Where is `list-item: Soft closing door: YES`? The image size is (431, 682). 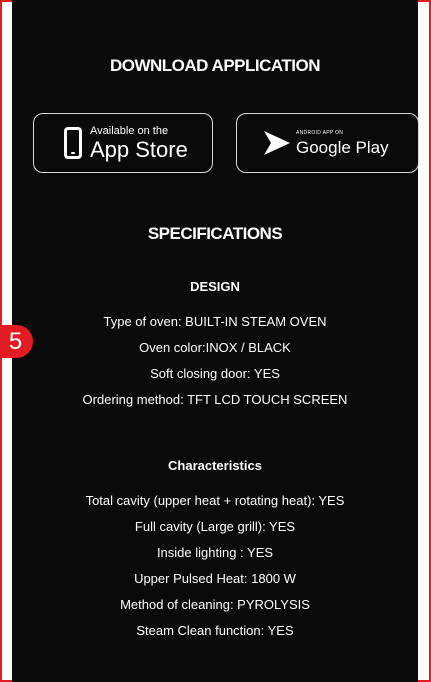 list-item: Soft closing door: YES is located at coordinates (215, 373).